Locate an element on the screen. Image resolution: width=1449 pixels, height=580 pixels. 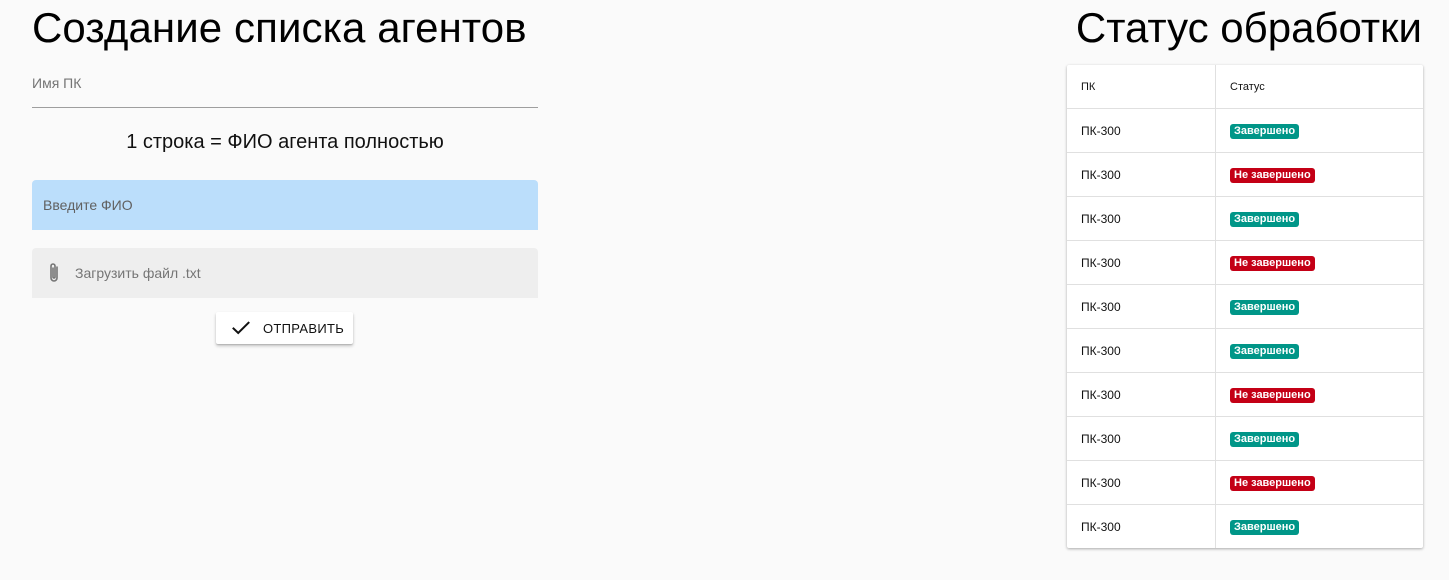
send-button: ОТПРАВИТЬ is located at coordinates (284, 328).